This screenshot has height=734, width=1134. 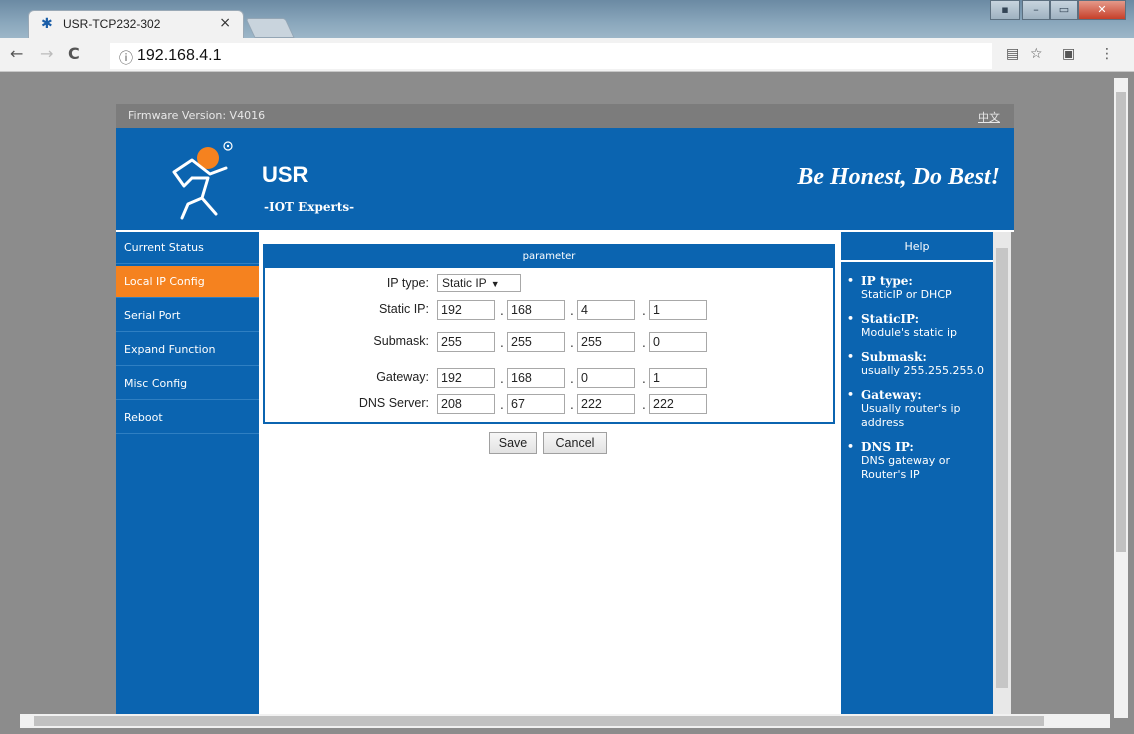 I want to click on ip-type-label: IP type:, so click(x=407, y=283).